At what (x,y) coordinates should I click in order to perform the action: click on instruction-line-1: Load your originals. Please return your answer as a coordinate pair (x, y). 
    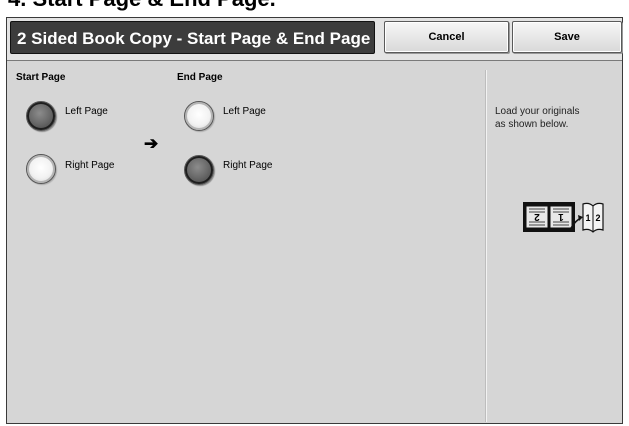
    Looking at the image, I should click on (537, 111).